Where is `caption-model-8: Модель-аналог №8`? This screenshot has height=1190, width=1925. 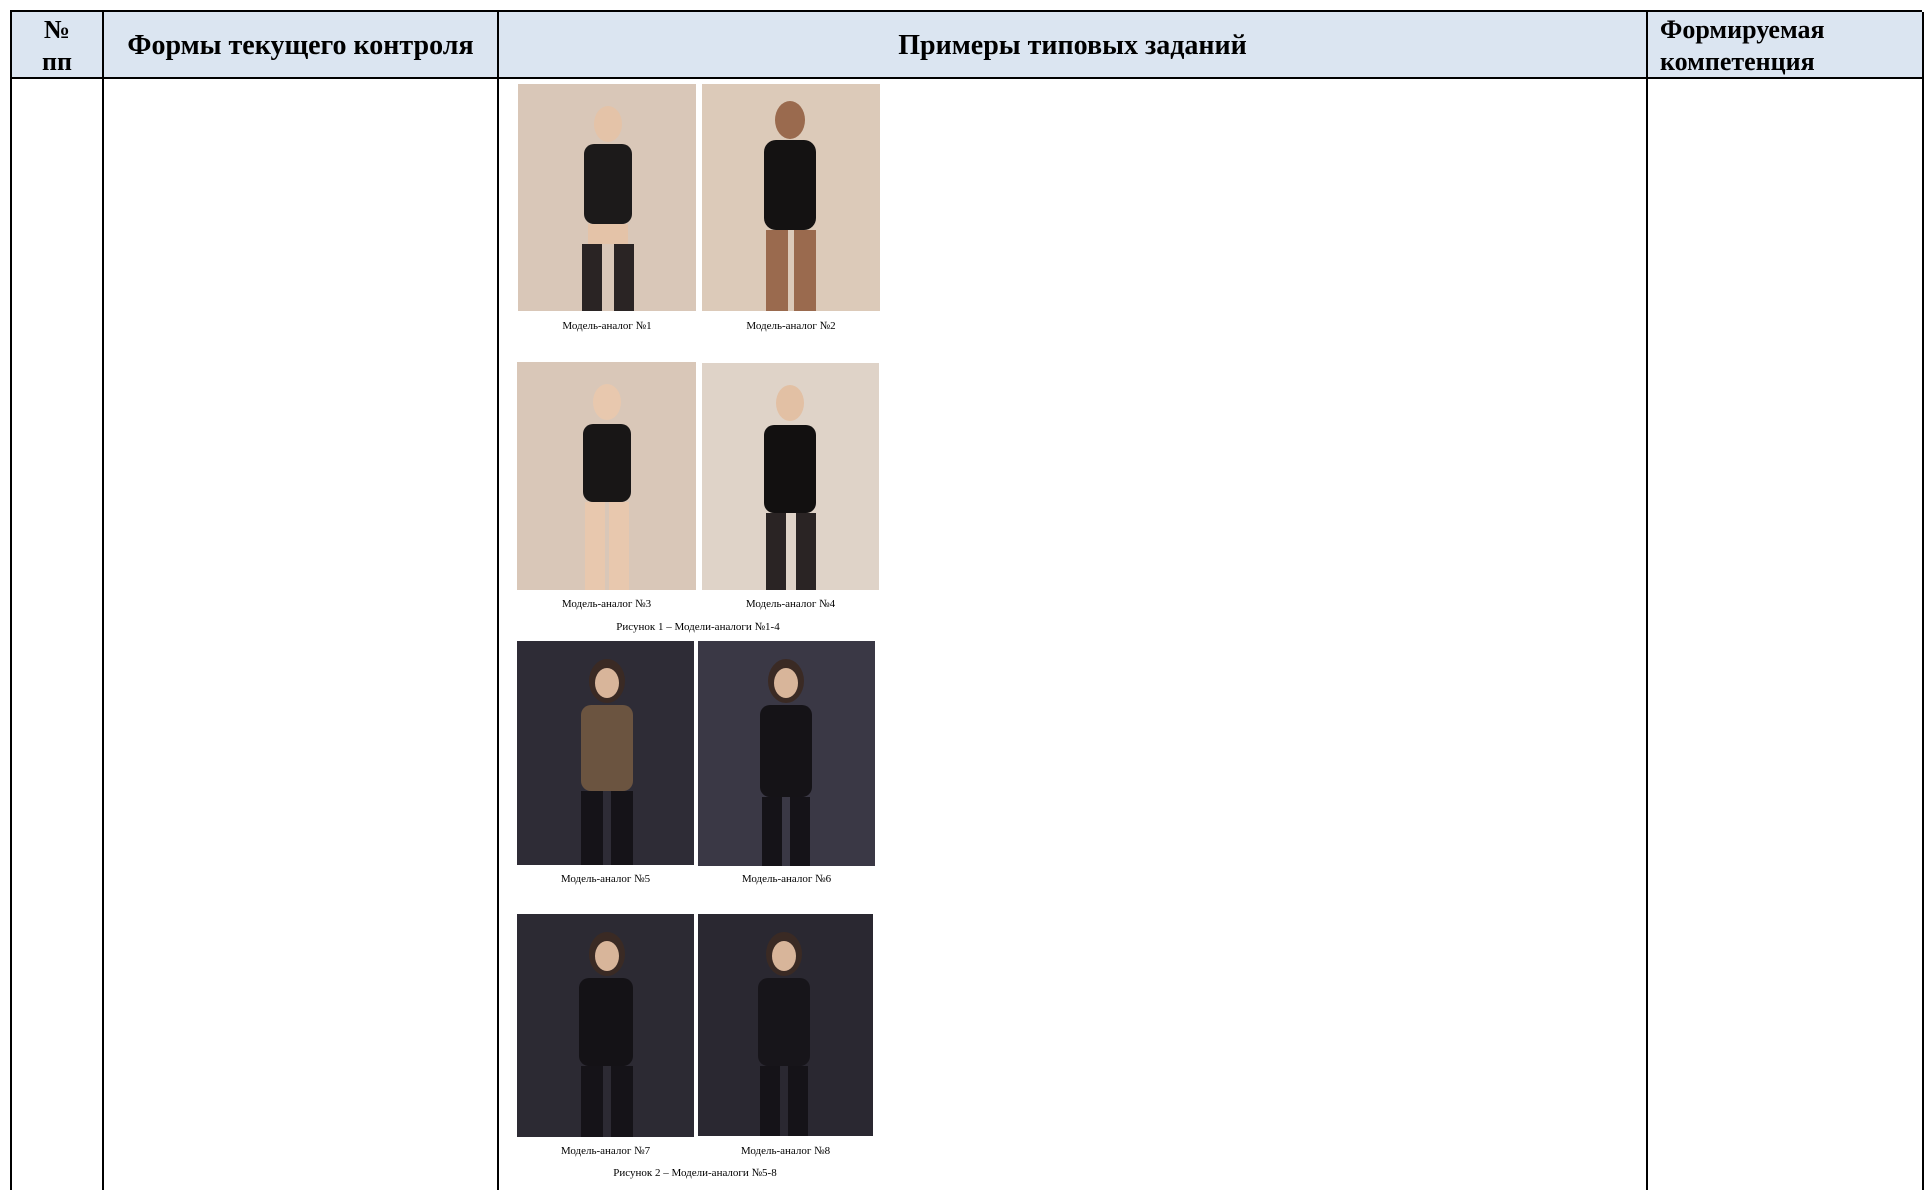
caption-model-8: Модель-аналог №8 is located at coordinates (785, 1151).